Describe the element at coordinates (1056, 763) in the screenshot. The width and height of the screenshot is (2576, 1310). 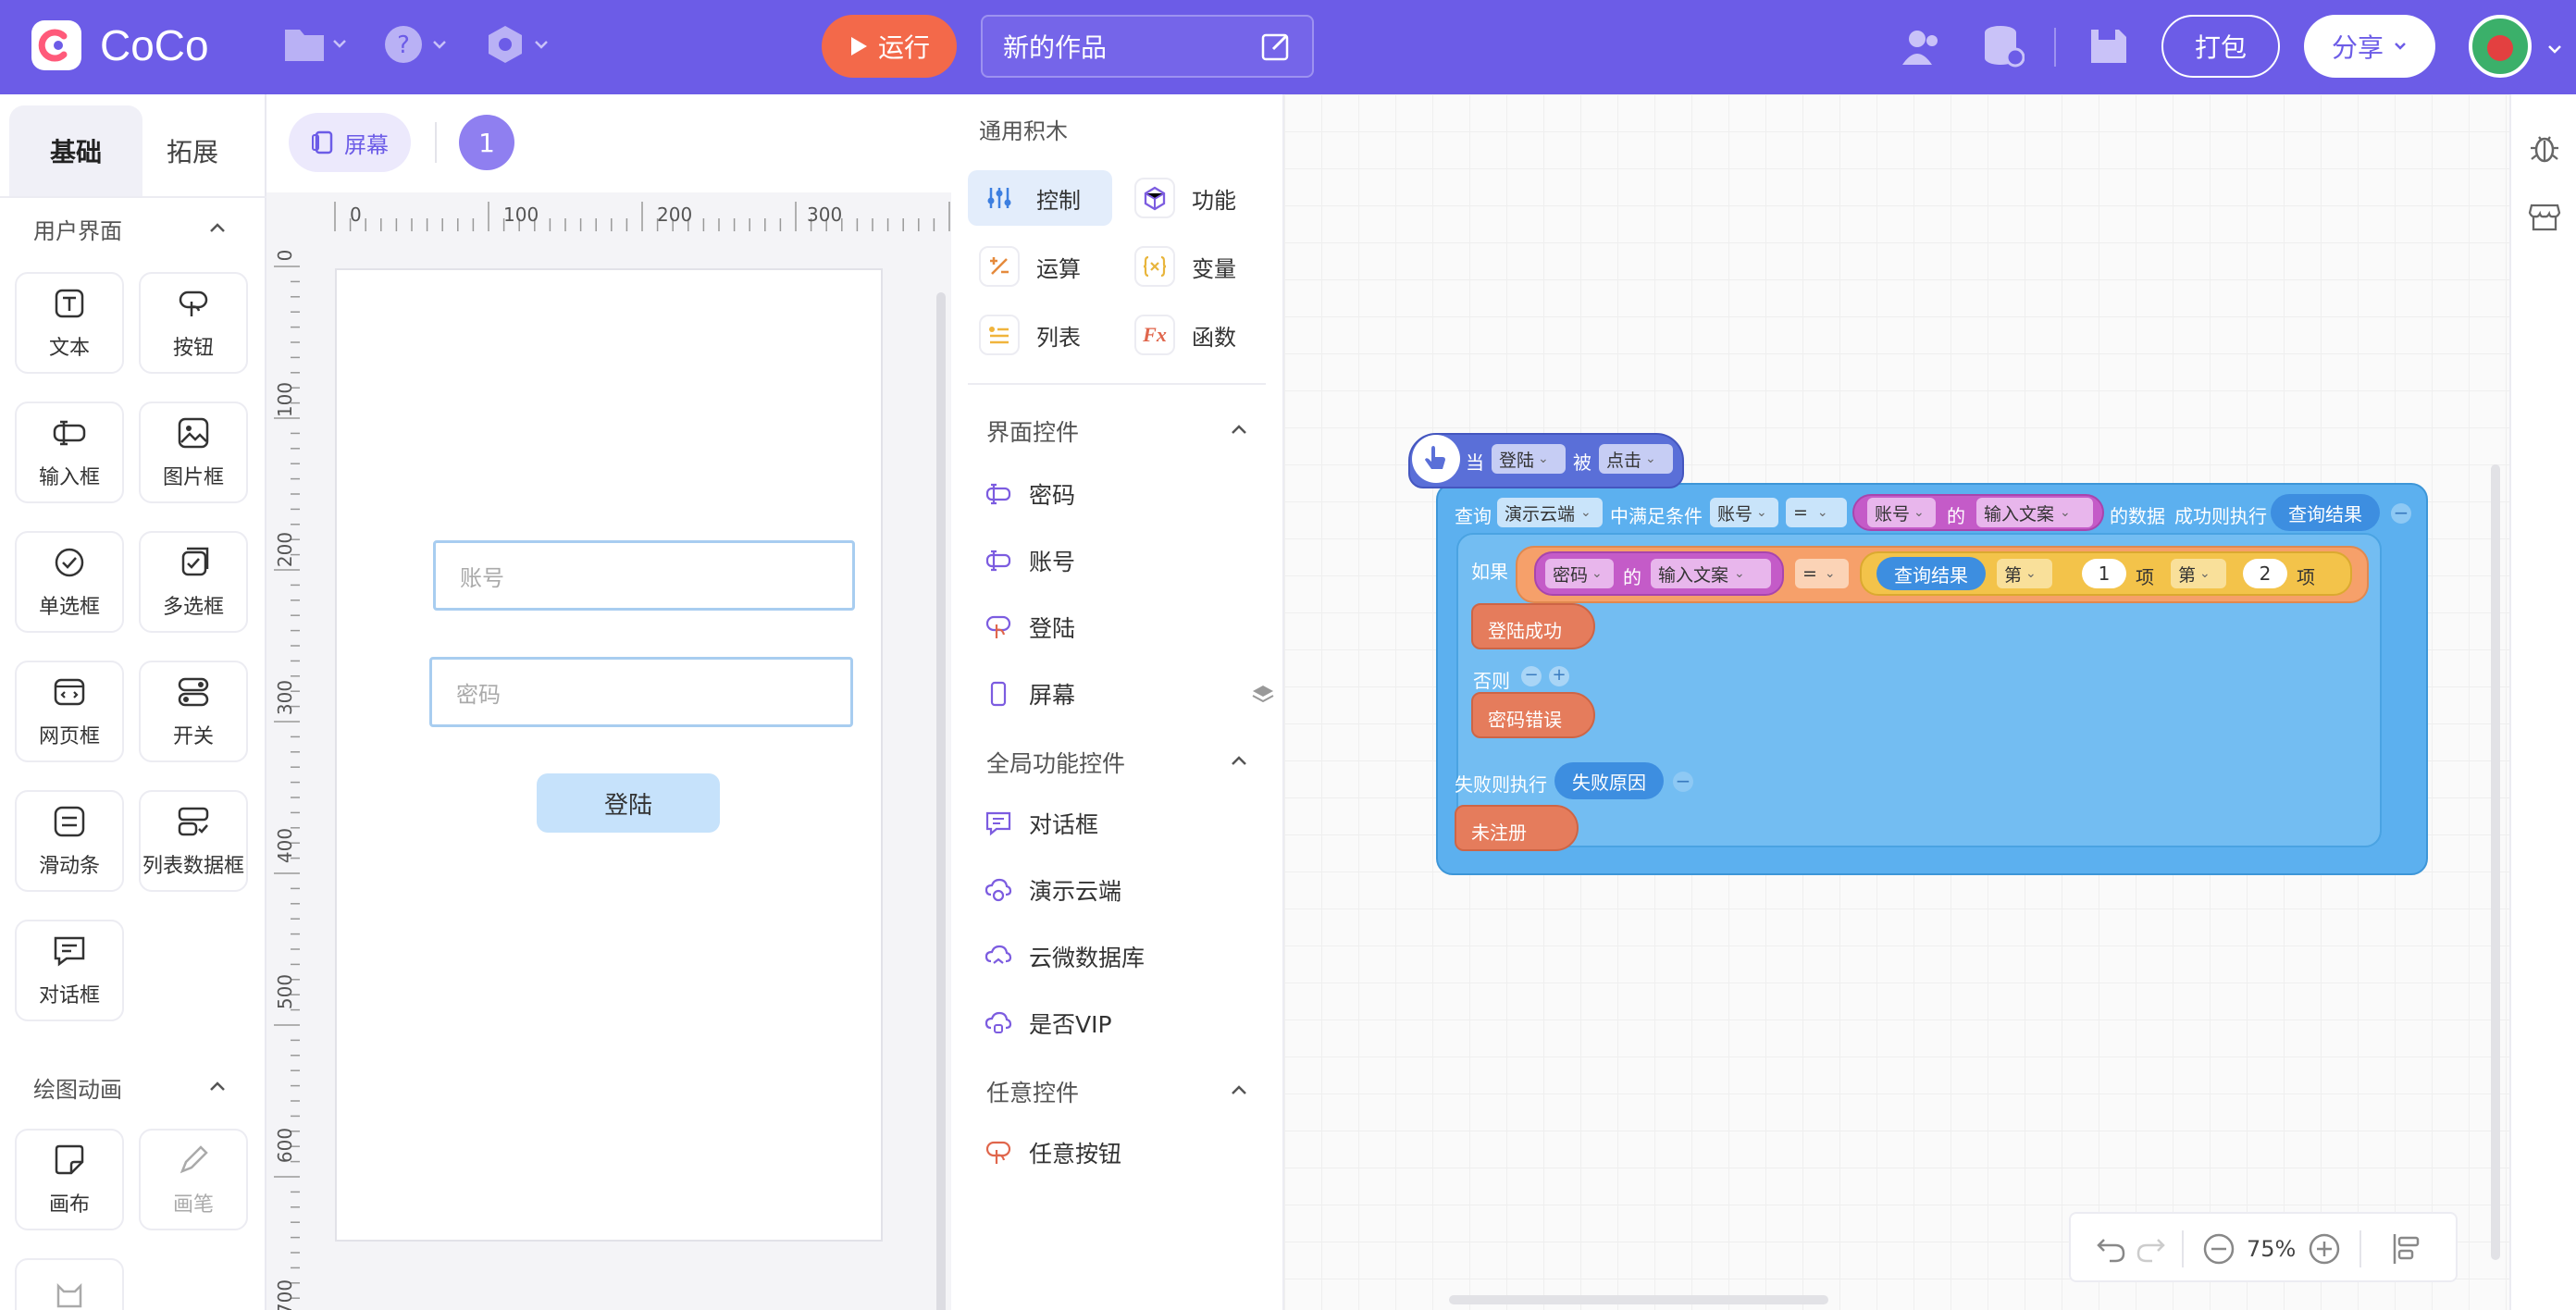
I see `global-controls-title: 全局功能控件` at that location.